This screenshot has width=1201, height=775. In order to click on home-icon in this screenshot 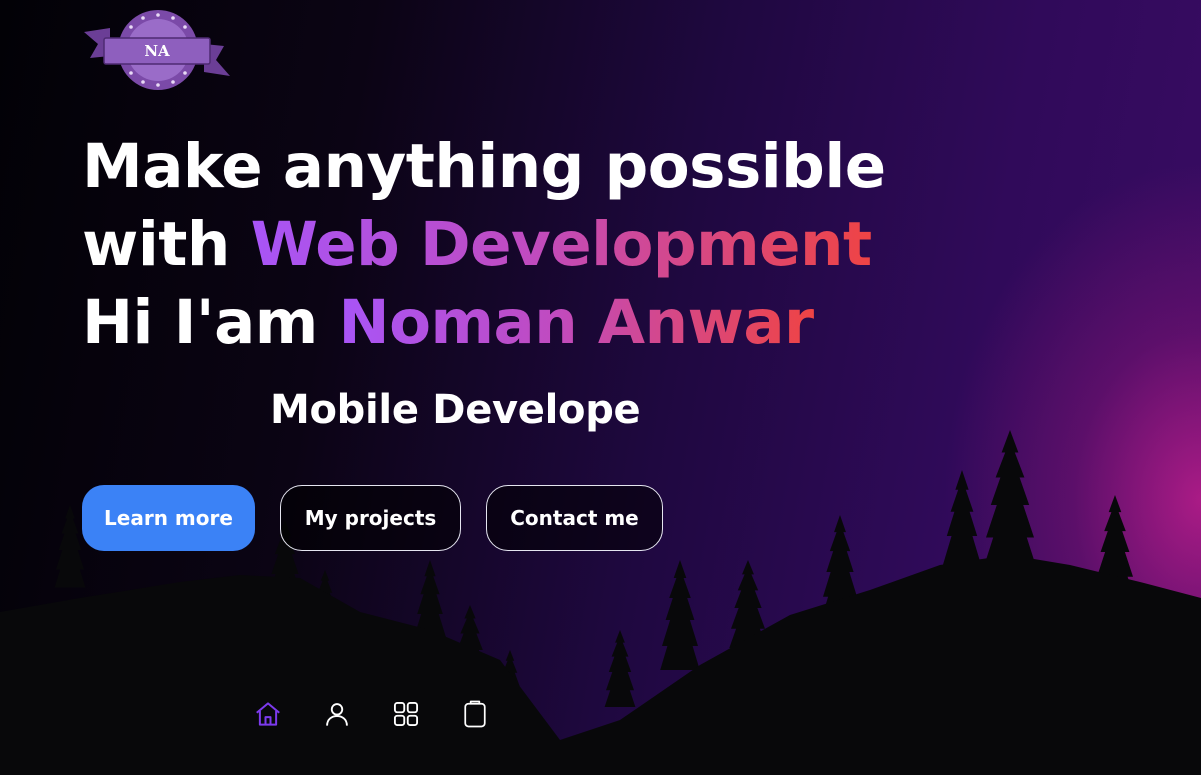, I will do `click(268, 714)`.